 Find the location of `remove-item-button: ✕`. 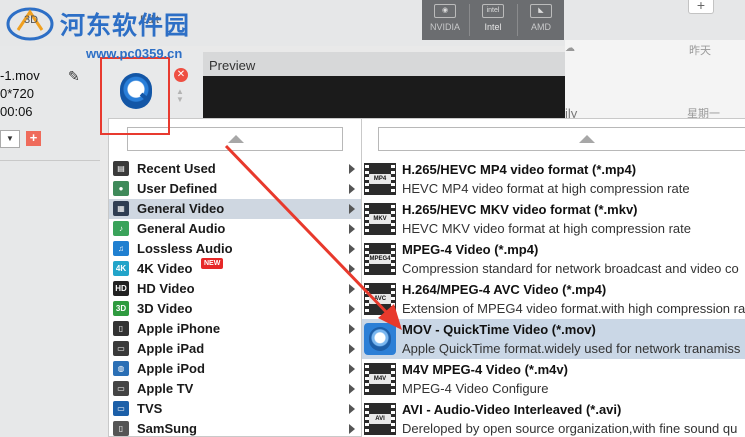

remove-item-button: ✕ is located at coordinates (181, 75).